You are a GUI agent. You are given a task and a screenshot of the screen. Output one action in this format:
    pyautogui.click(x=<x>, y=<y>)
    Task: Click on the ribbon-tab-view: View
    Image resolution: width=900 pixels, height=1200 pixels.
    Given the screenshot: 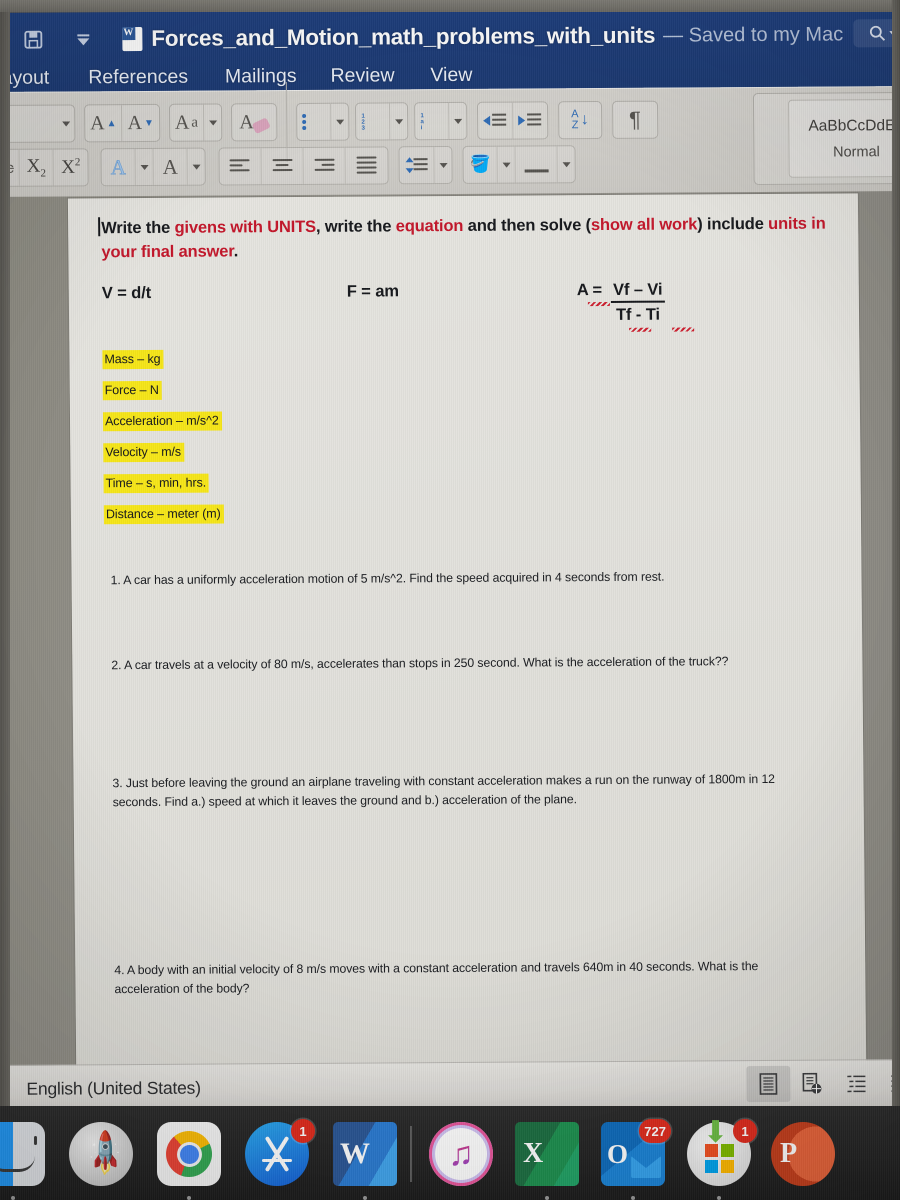 What is the action you would take?
    pyautogui.click(x=451, y=74)
    